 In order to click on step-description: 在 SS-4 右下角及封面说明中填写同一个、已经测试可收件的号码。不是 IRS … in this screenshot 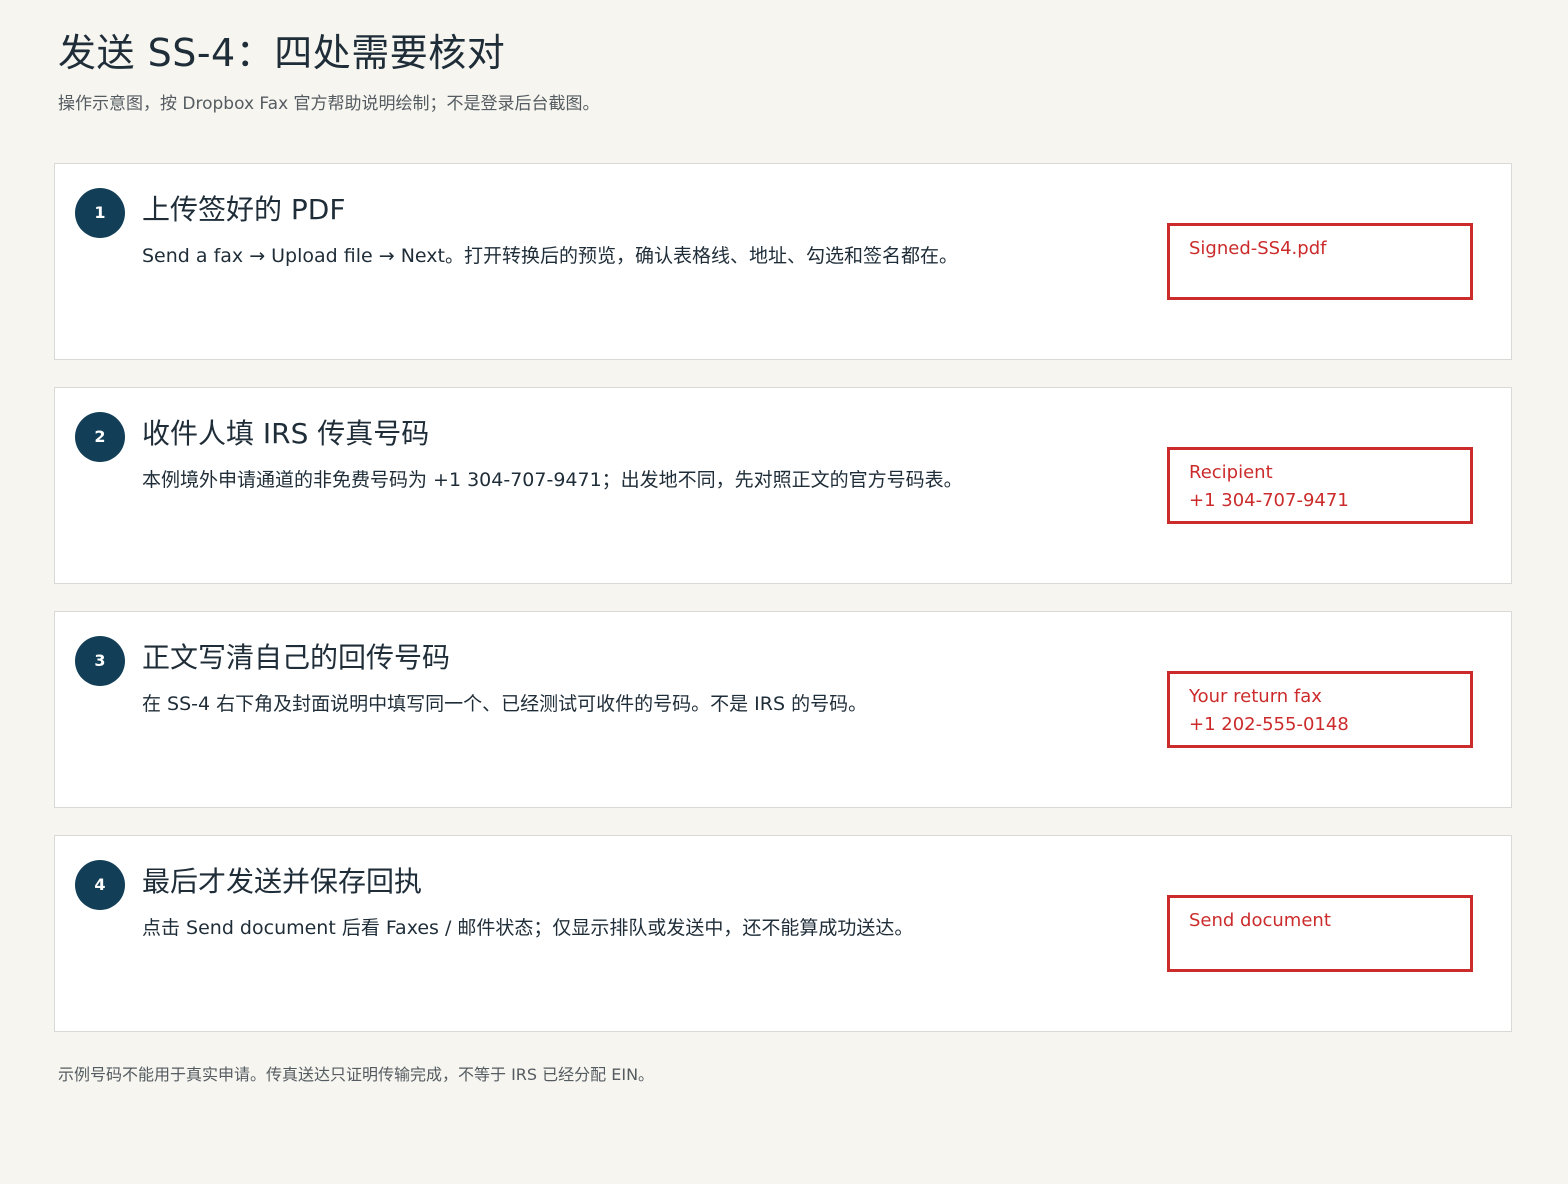, I will do `click(505, 704)`.